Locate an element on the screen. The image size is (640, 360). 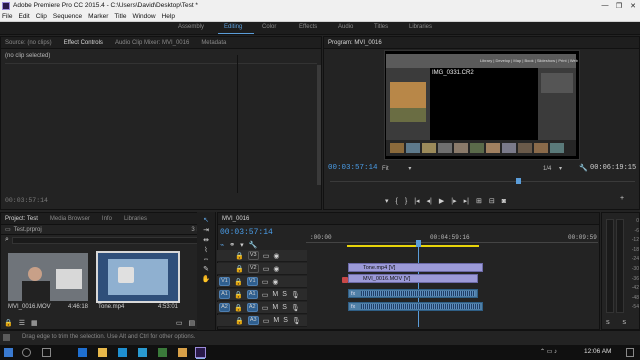
menu-edit: Edit is located at coordinates (23, 16).